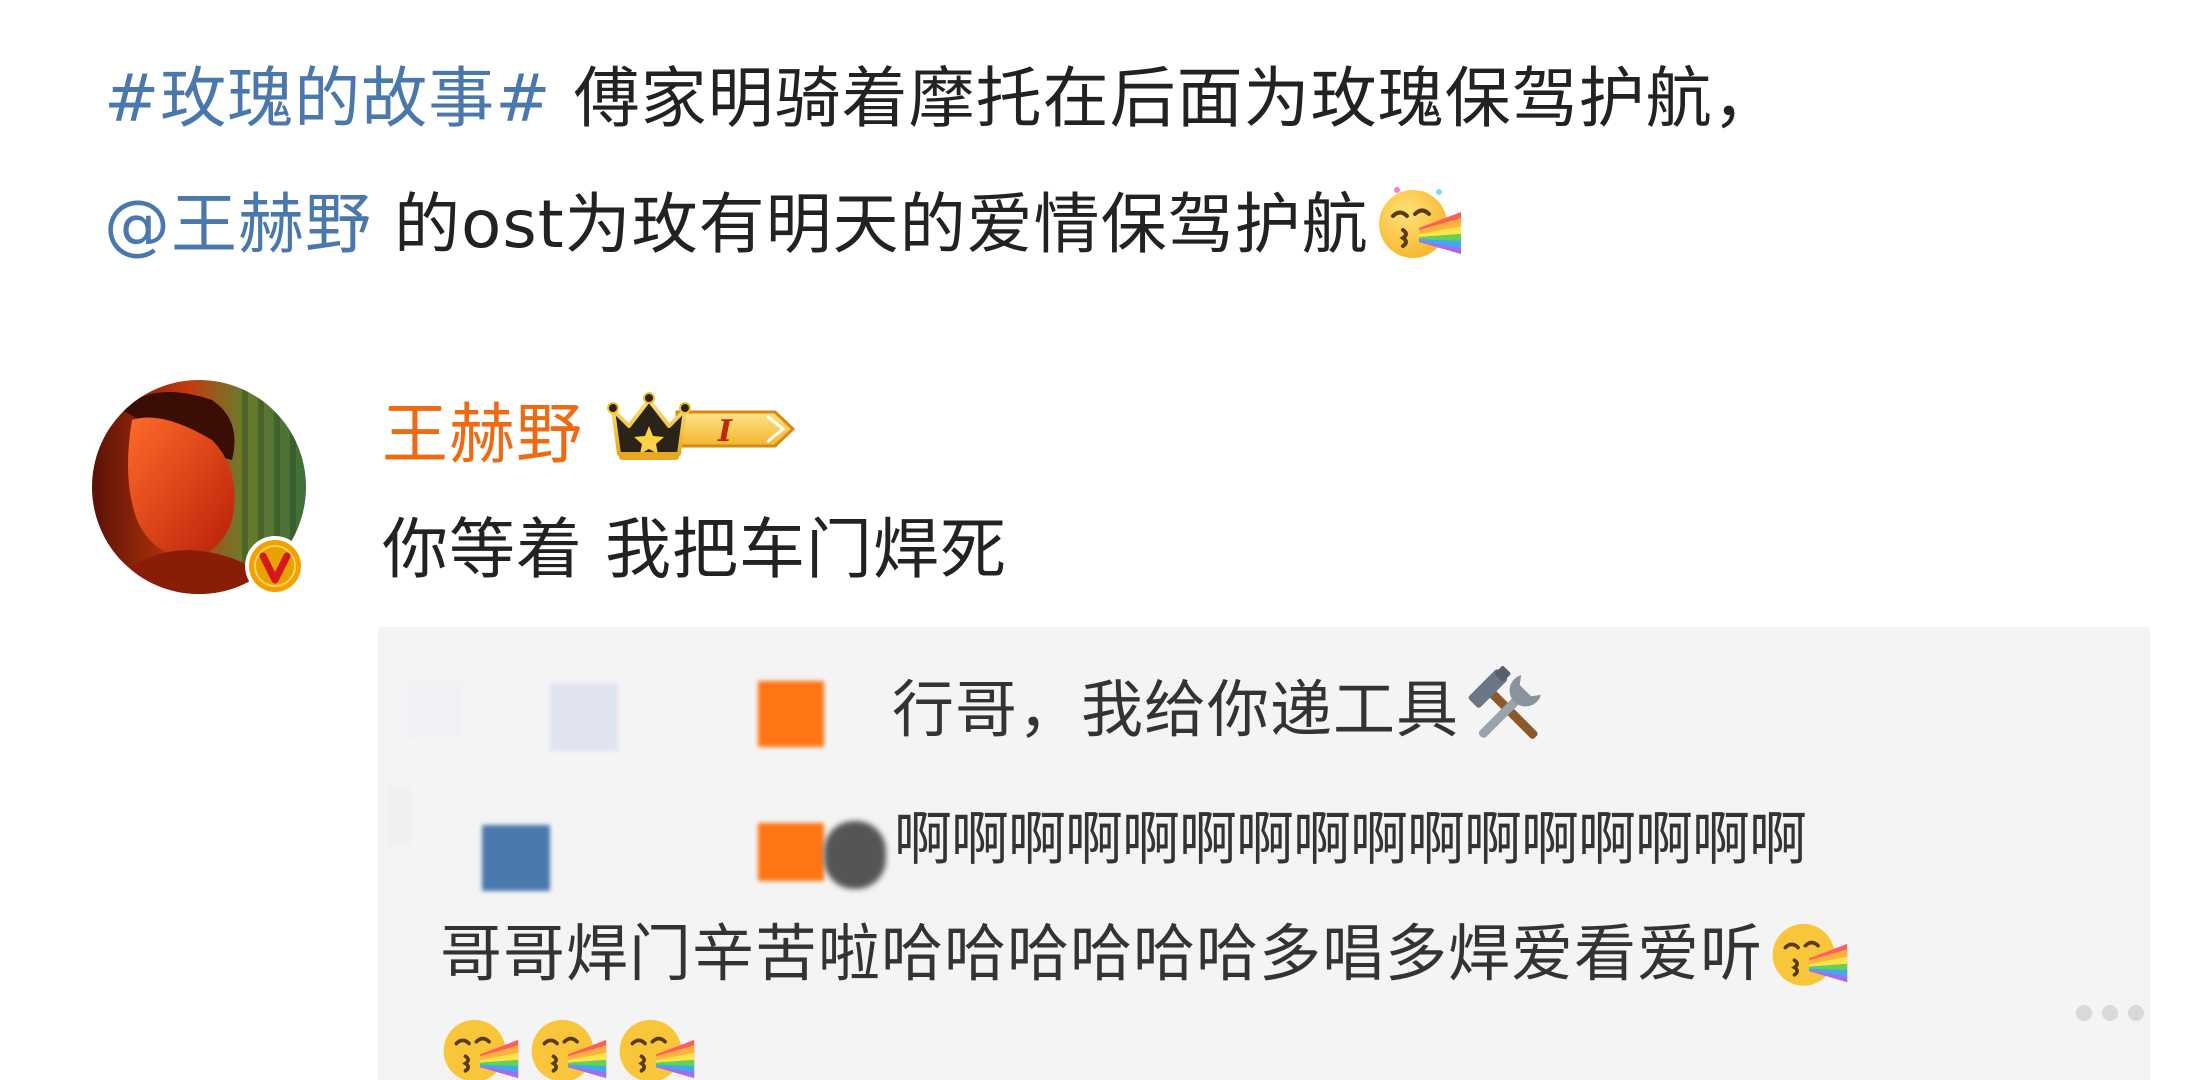  What do you see at coordinates (399, 816) in the screenshot?
I see `reply-2-blurred-name-a` at bounding box center [399, 816].